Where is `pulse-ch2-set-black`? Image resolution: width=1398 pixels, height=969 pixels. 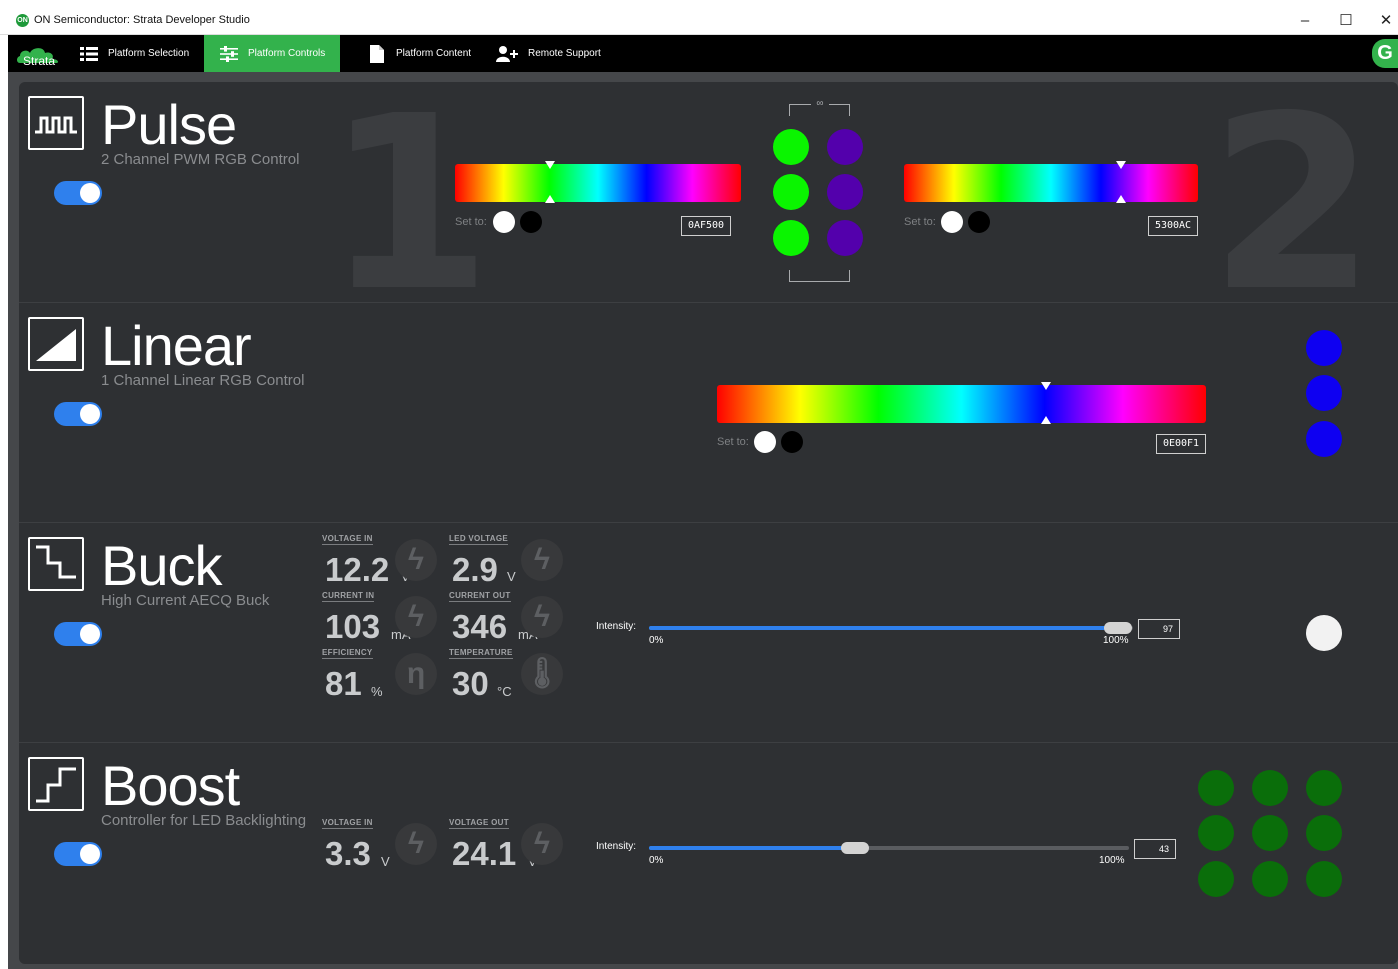 pulse-ch2-set-black is located at coordinates (979, 222).